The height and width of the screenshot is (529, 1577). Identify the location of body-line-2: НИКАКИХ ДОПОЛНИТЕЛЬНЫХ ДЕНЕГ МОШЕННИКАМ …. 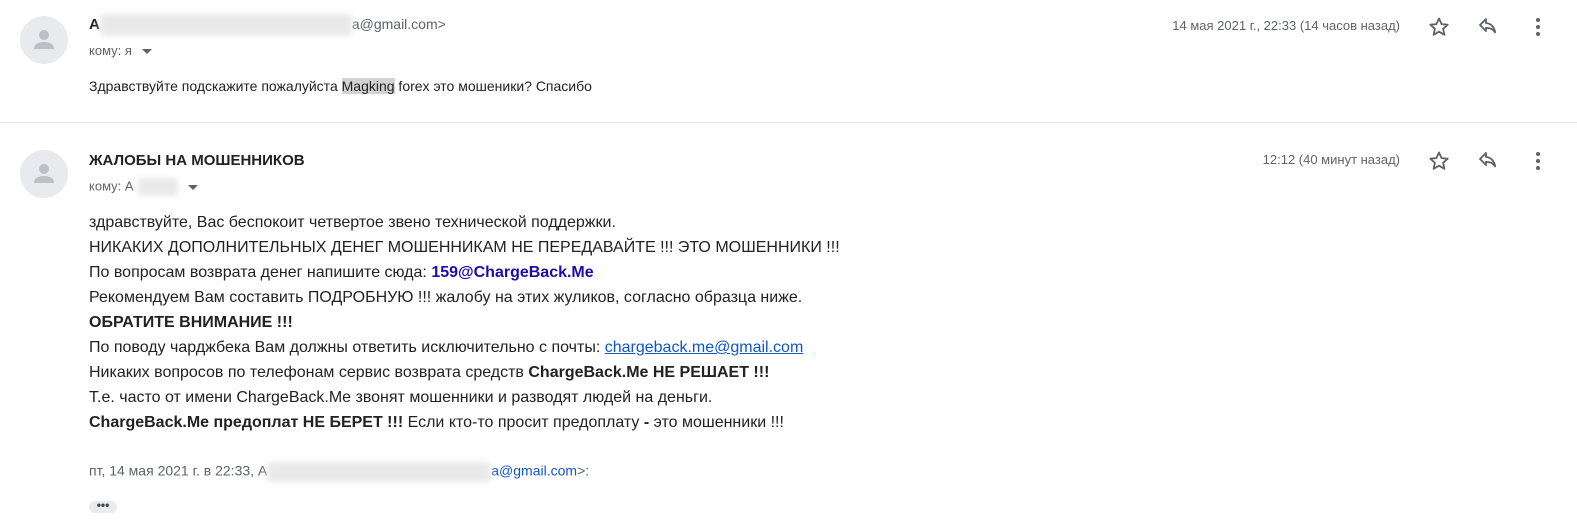
(464, 247).